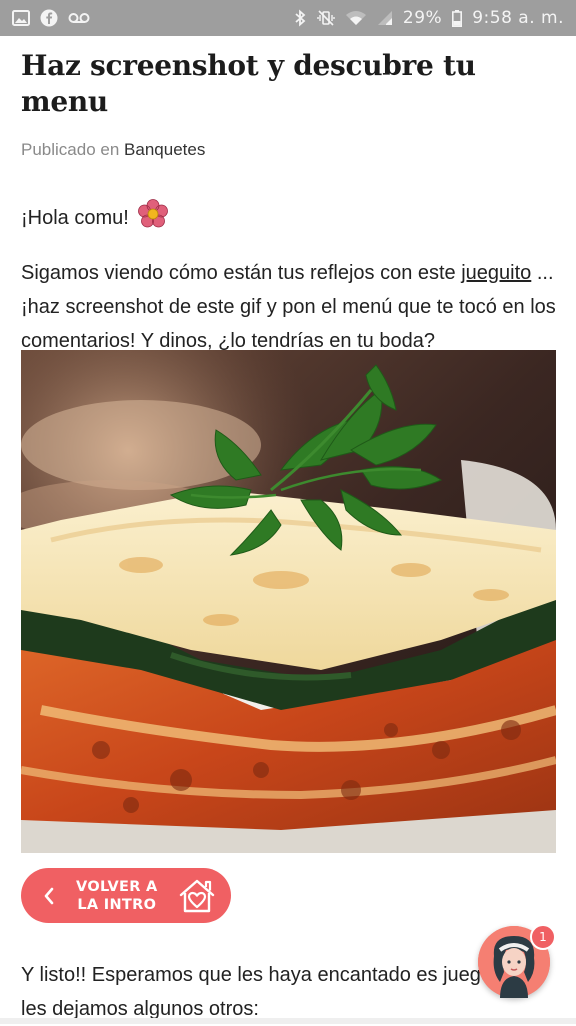 The image size is (576, 1026). Describe the element at coordinates (543, 937) in the screenshot. I see `notification-badge: 1` at that location.